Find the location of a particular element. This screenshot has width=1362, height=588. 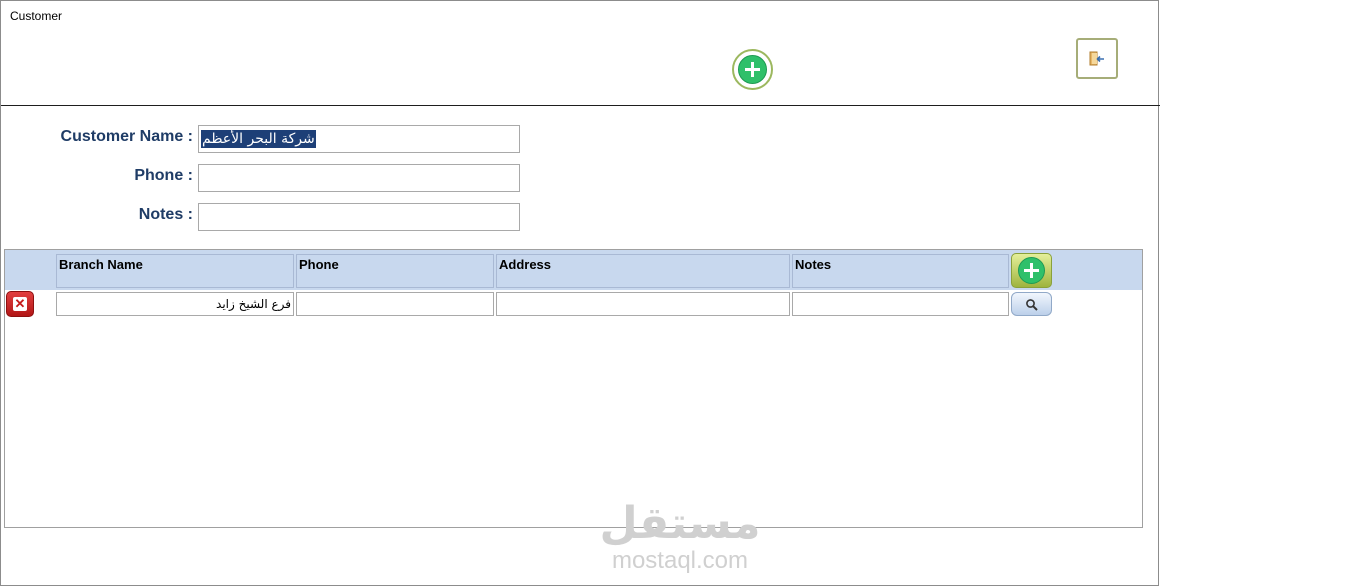

exit-door-icon is located at coordinates (1096, 58).